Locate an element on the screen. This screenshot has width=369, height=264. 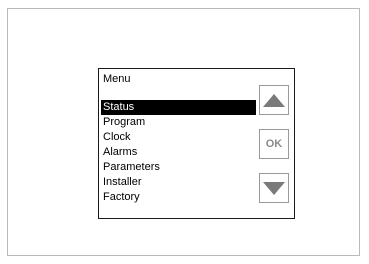
menu-item-program: Program is located at coordinates (178, 122).